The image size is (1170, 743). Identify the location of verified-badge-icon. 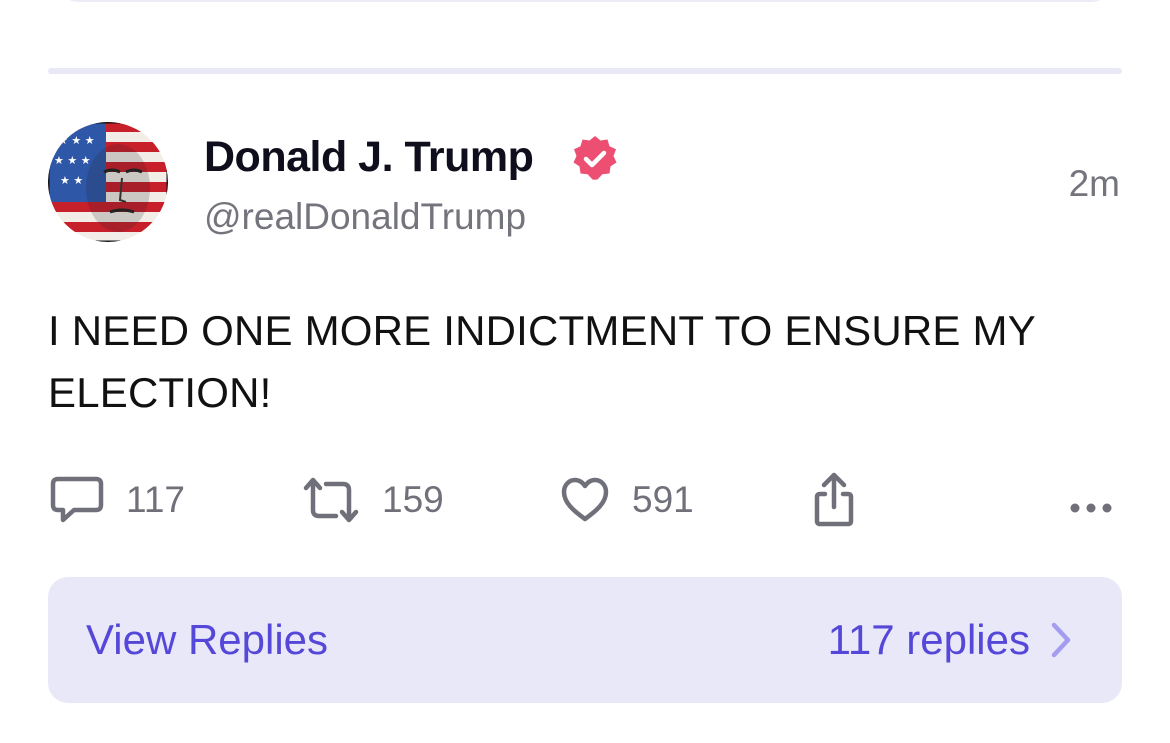
(595, 158).